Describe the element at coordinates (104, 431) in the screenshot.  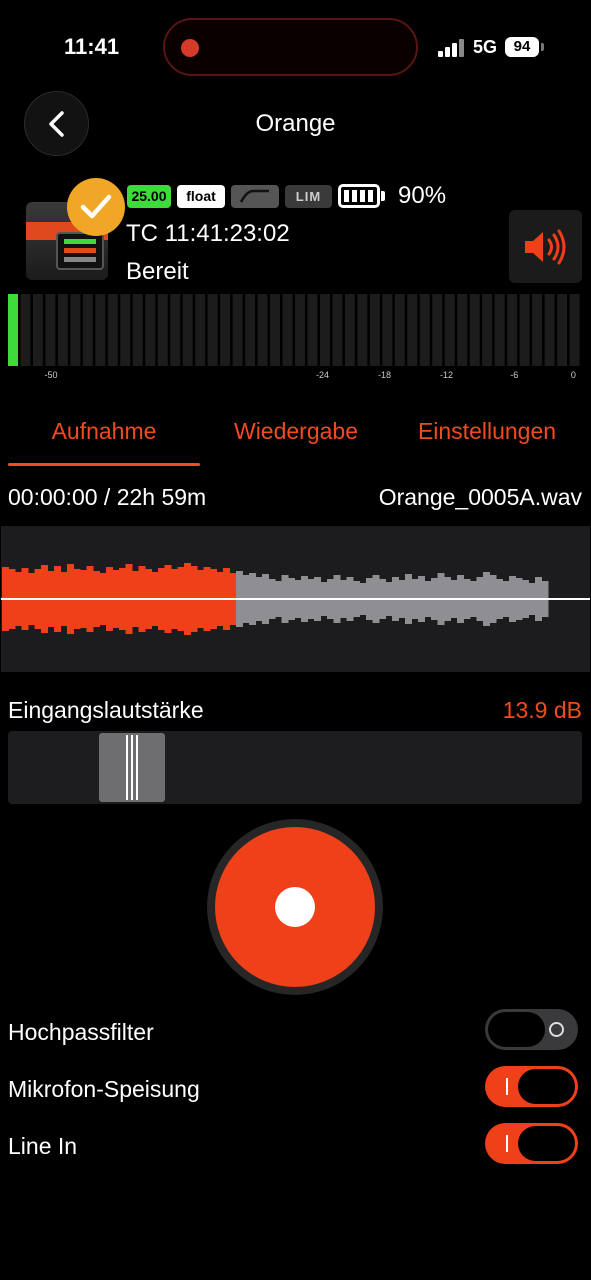
I see `tab-aufnahme: Aufnahme` at that location.